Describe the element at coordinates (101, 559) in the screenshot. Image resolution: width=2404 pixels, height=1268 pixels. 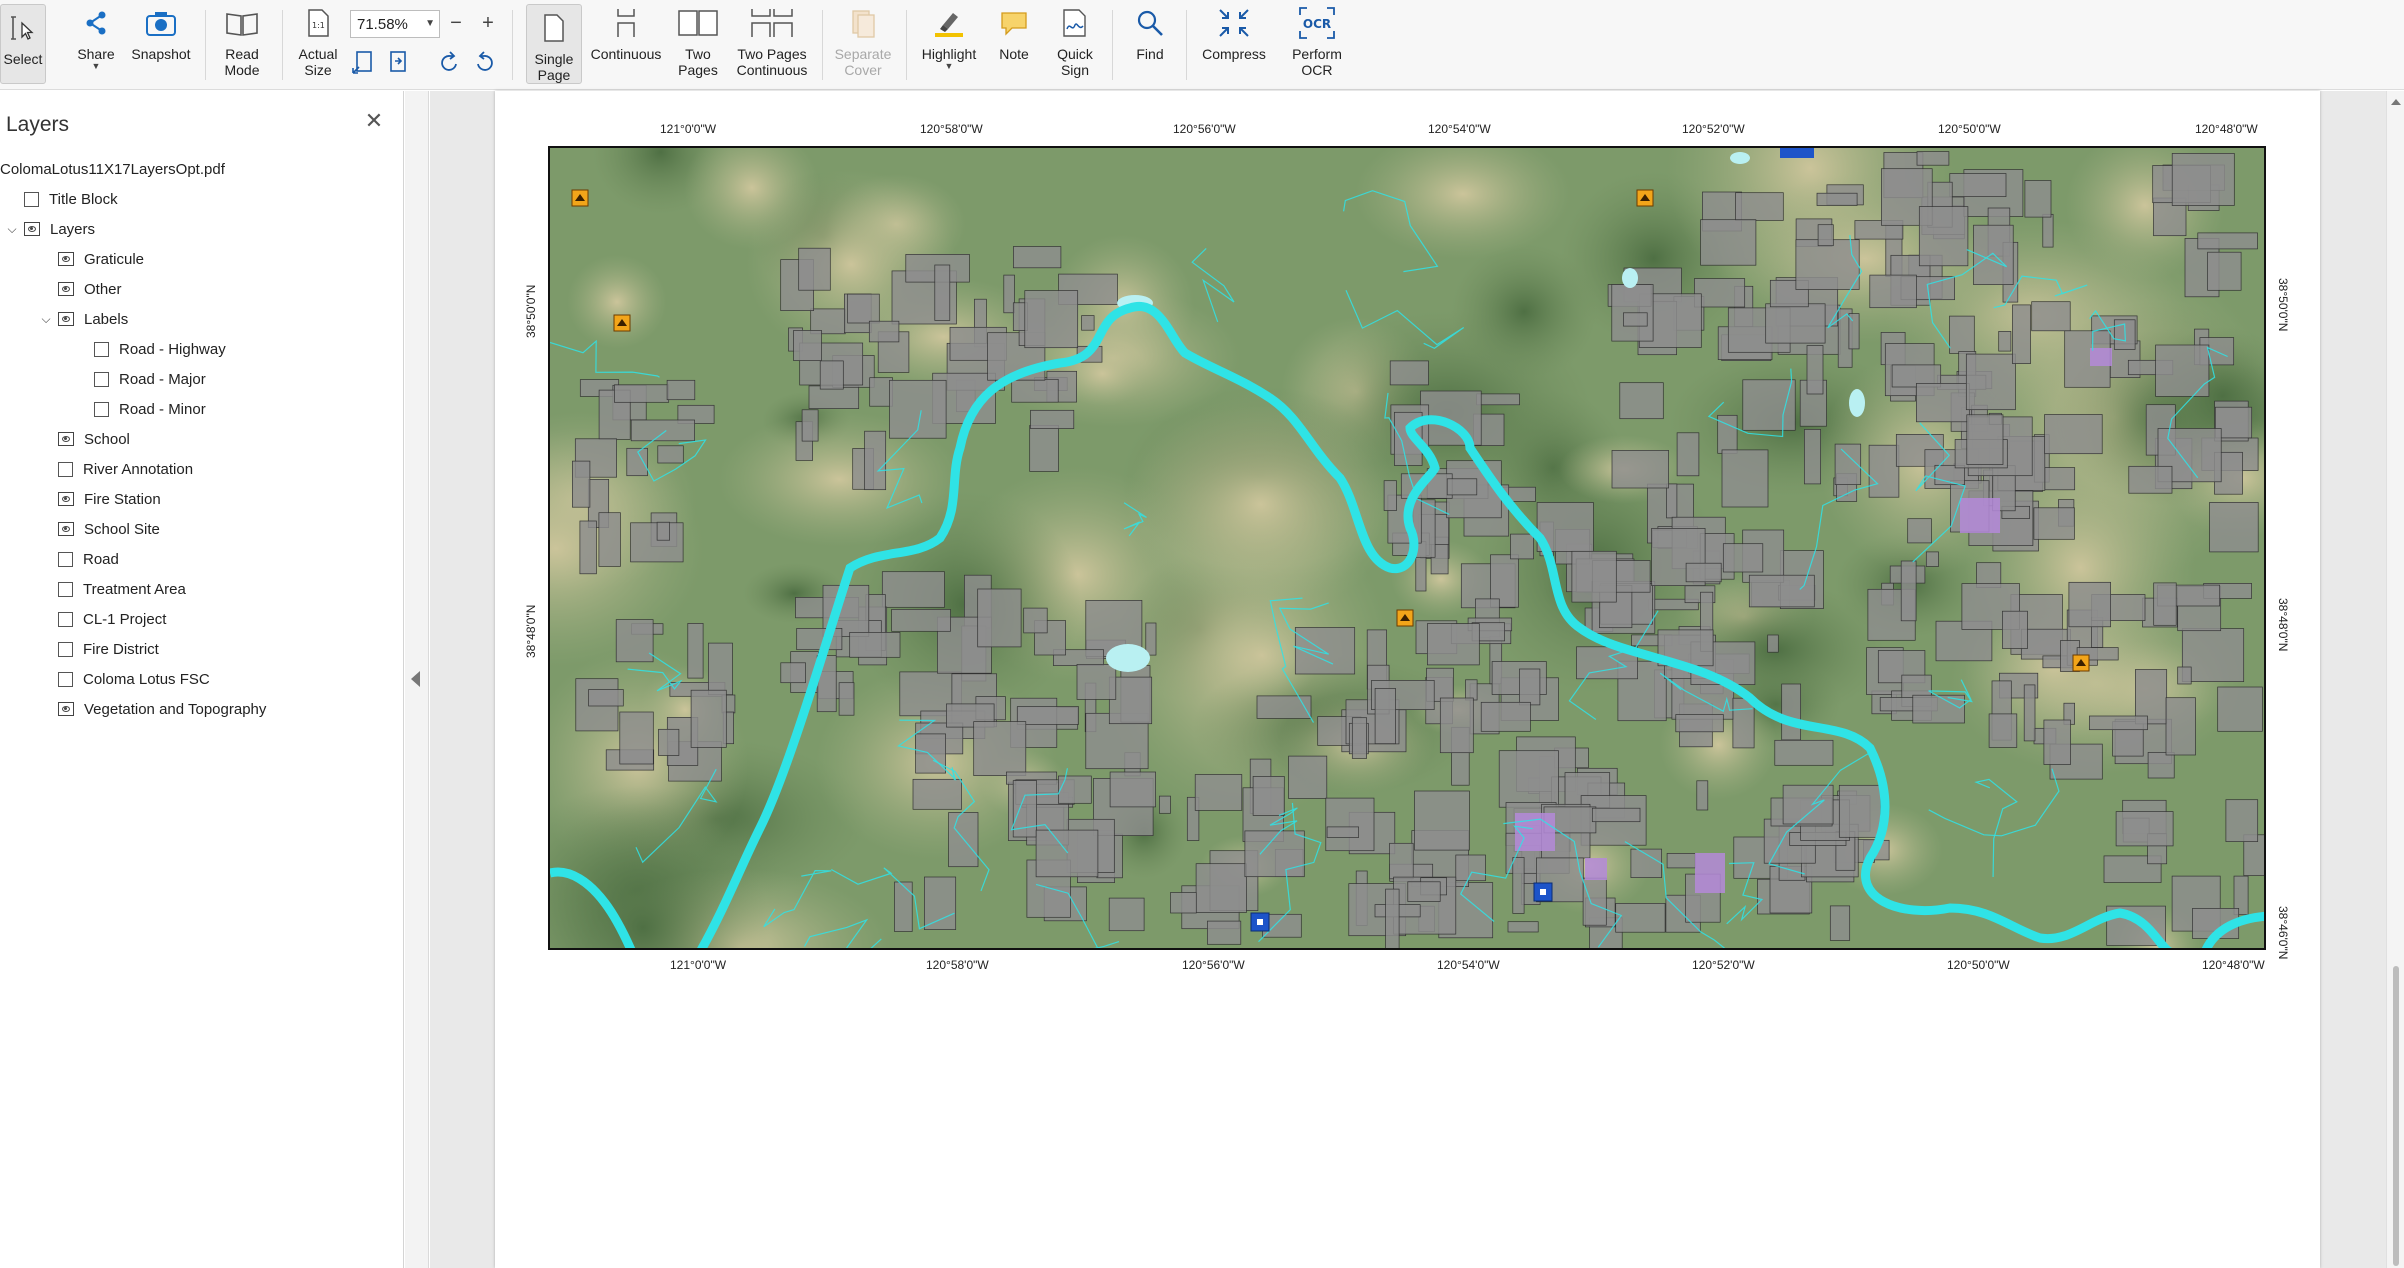
I see `layer-label: Road` at that location.